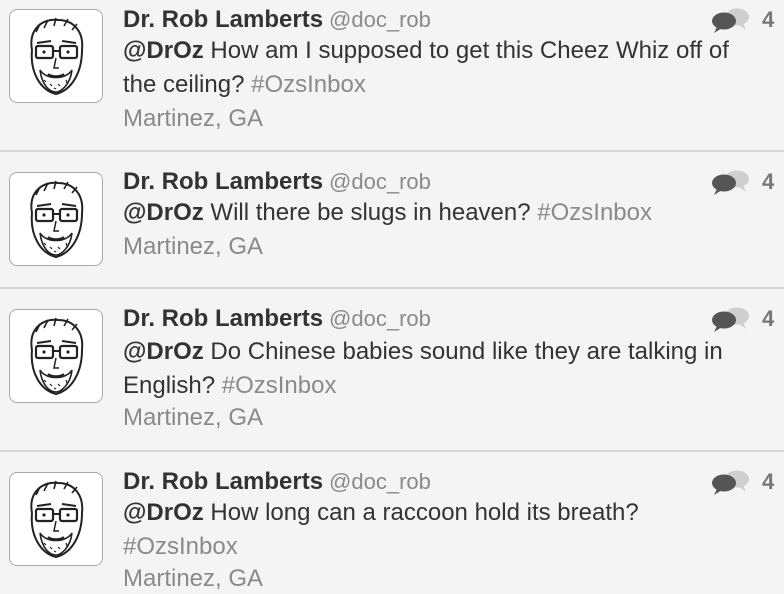 Image resolution: width=784 pixels, height=594 pixels. Describe the element at coordinates (187, 84) in the screenshot. I see `tweet-text-line: the ceiling?` at that location.